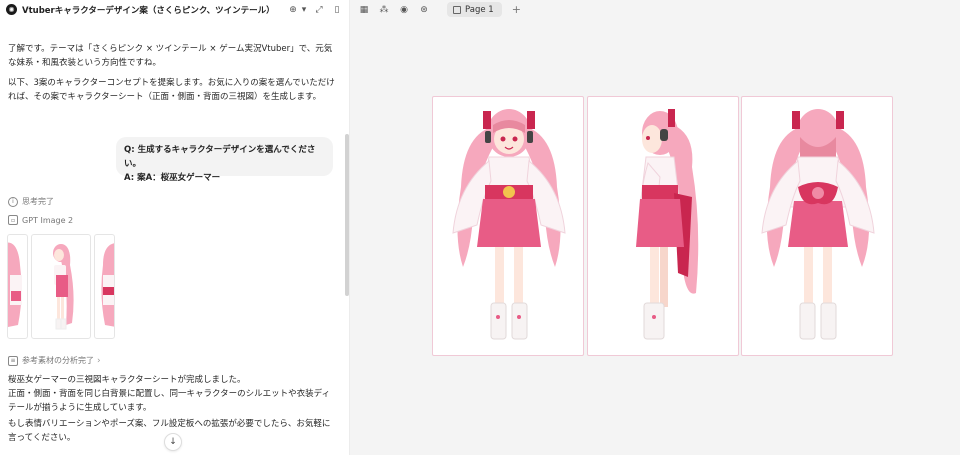  What do you see at coordinates (347, 215) in the screenshot?
I see `scrollbar-thumb` at bounding box center [347, 215].